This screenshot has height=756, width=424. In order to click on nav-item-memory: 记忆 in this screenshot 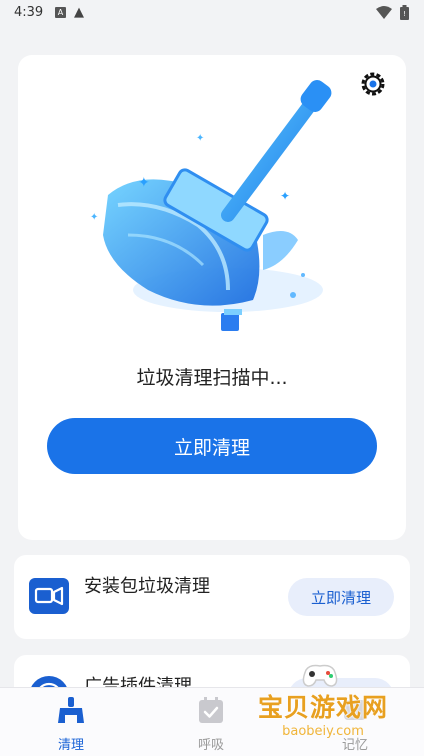, I will do `click(355, 722)`.